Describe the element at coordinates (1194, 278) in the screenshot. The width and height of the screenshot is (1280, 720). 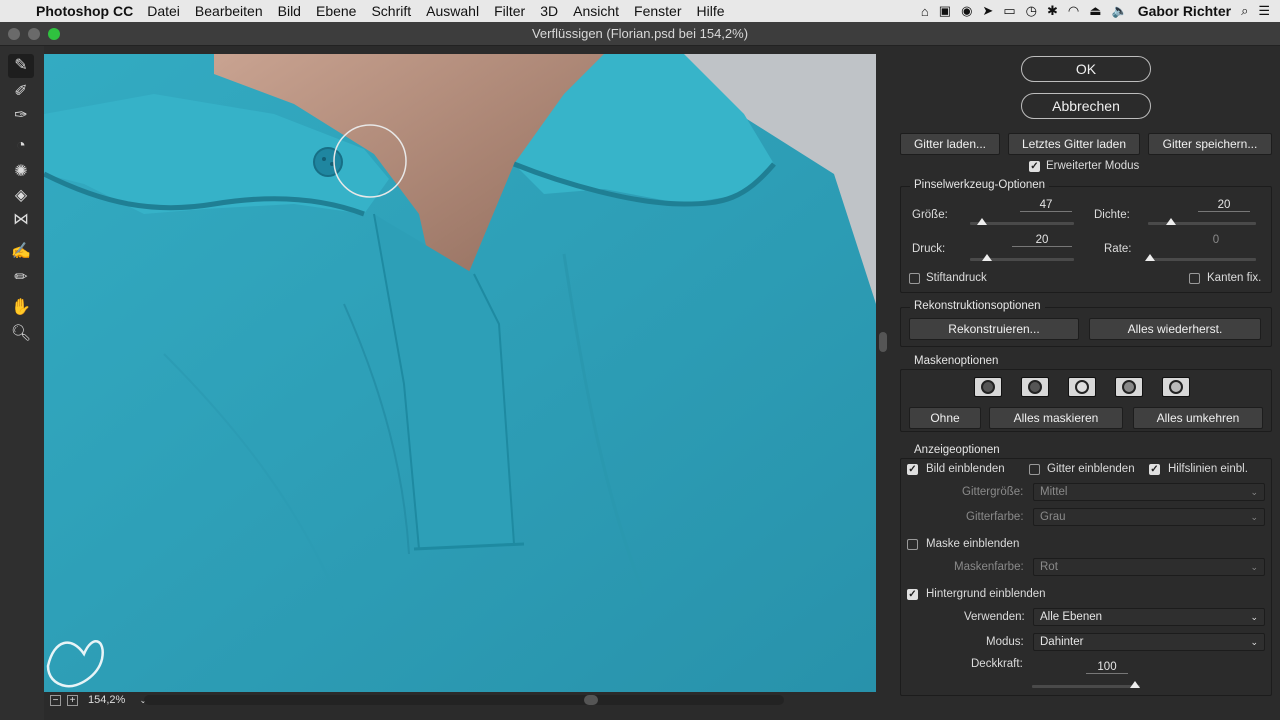
I see `pin-edges-checkbox` at that location.